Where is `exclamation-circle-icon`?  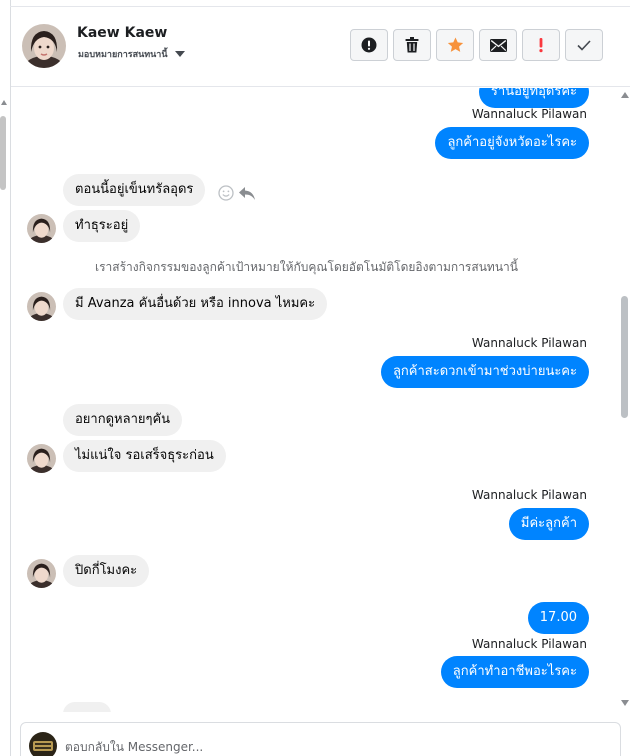
exclamation-circle-icon is located at coordinates (369, 45).